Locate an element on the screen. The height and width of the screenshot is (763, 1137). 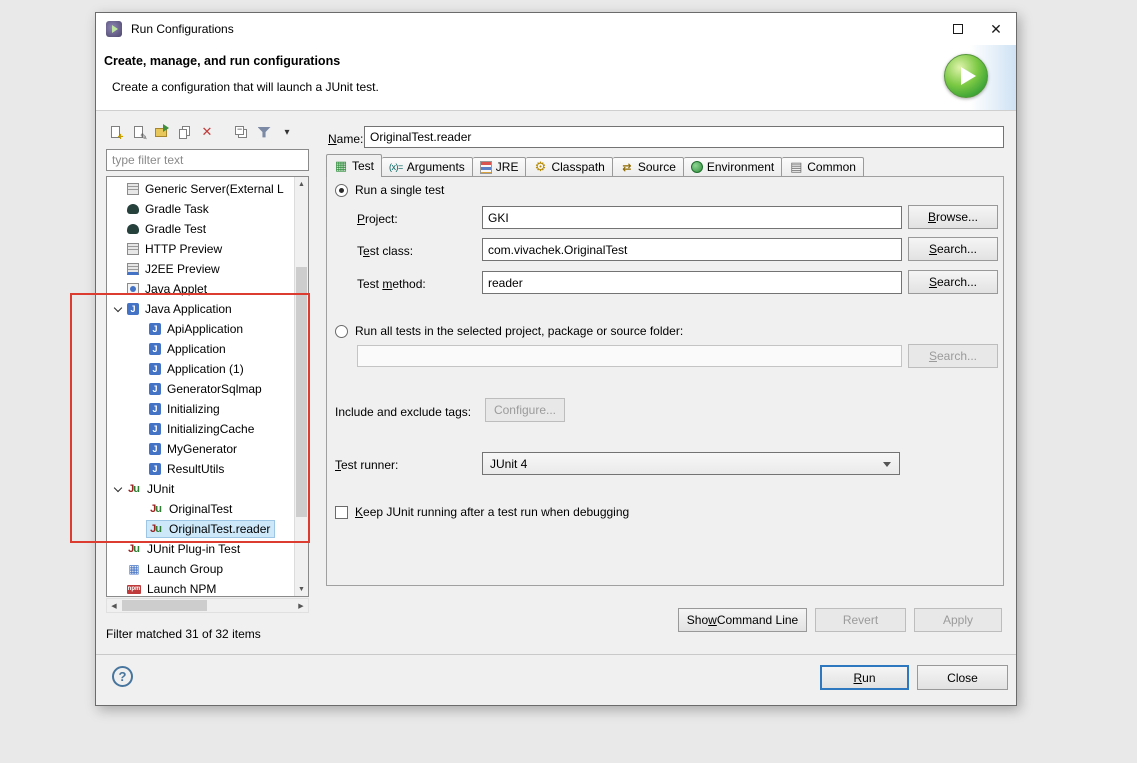
applet-icon is located at coordinates (133, 289).